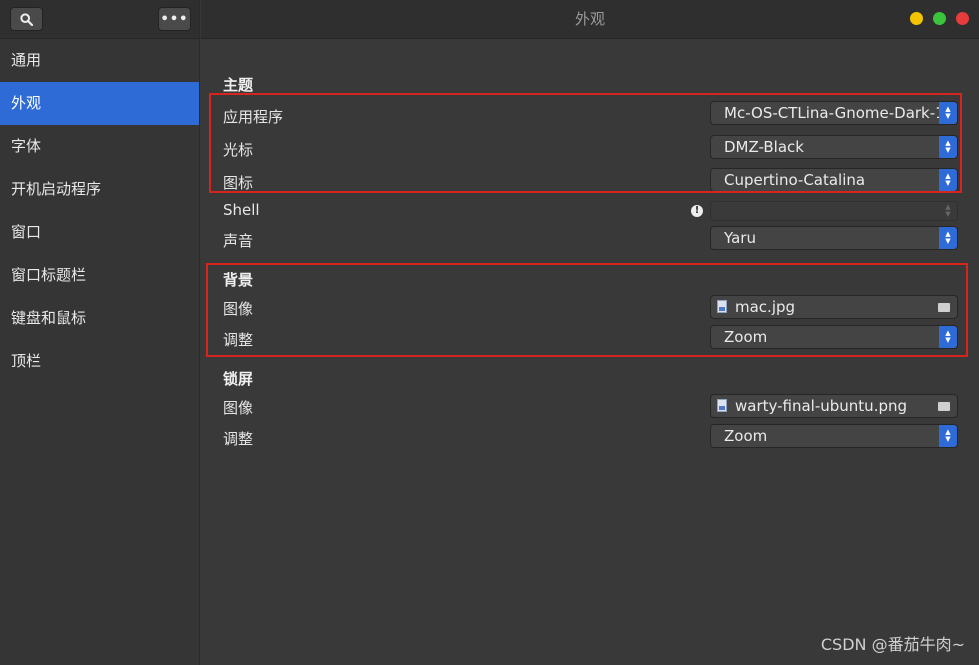 The height and width of the screenshot is (665, 979). I want to click on highlight-box-background, so click(587, 310).